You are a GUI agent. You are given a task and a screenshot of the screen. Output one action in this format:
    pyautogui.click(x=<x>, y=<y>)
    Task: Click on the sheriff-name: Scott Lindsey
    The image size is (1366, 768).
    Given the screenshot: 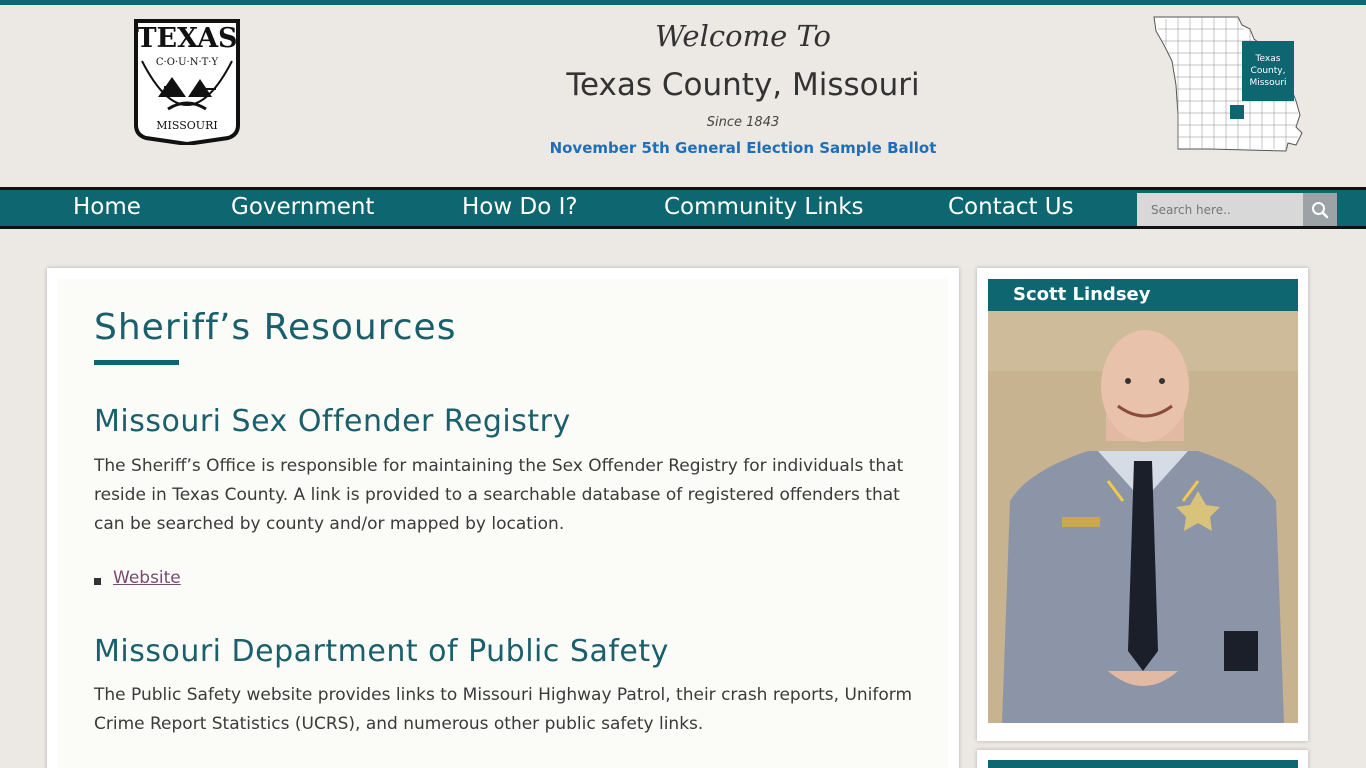 What is the action you would take?
    pyautogui.click(x=1082, y=294)
    